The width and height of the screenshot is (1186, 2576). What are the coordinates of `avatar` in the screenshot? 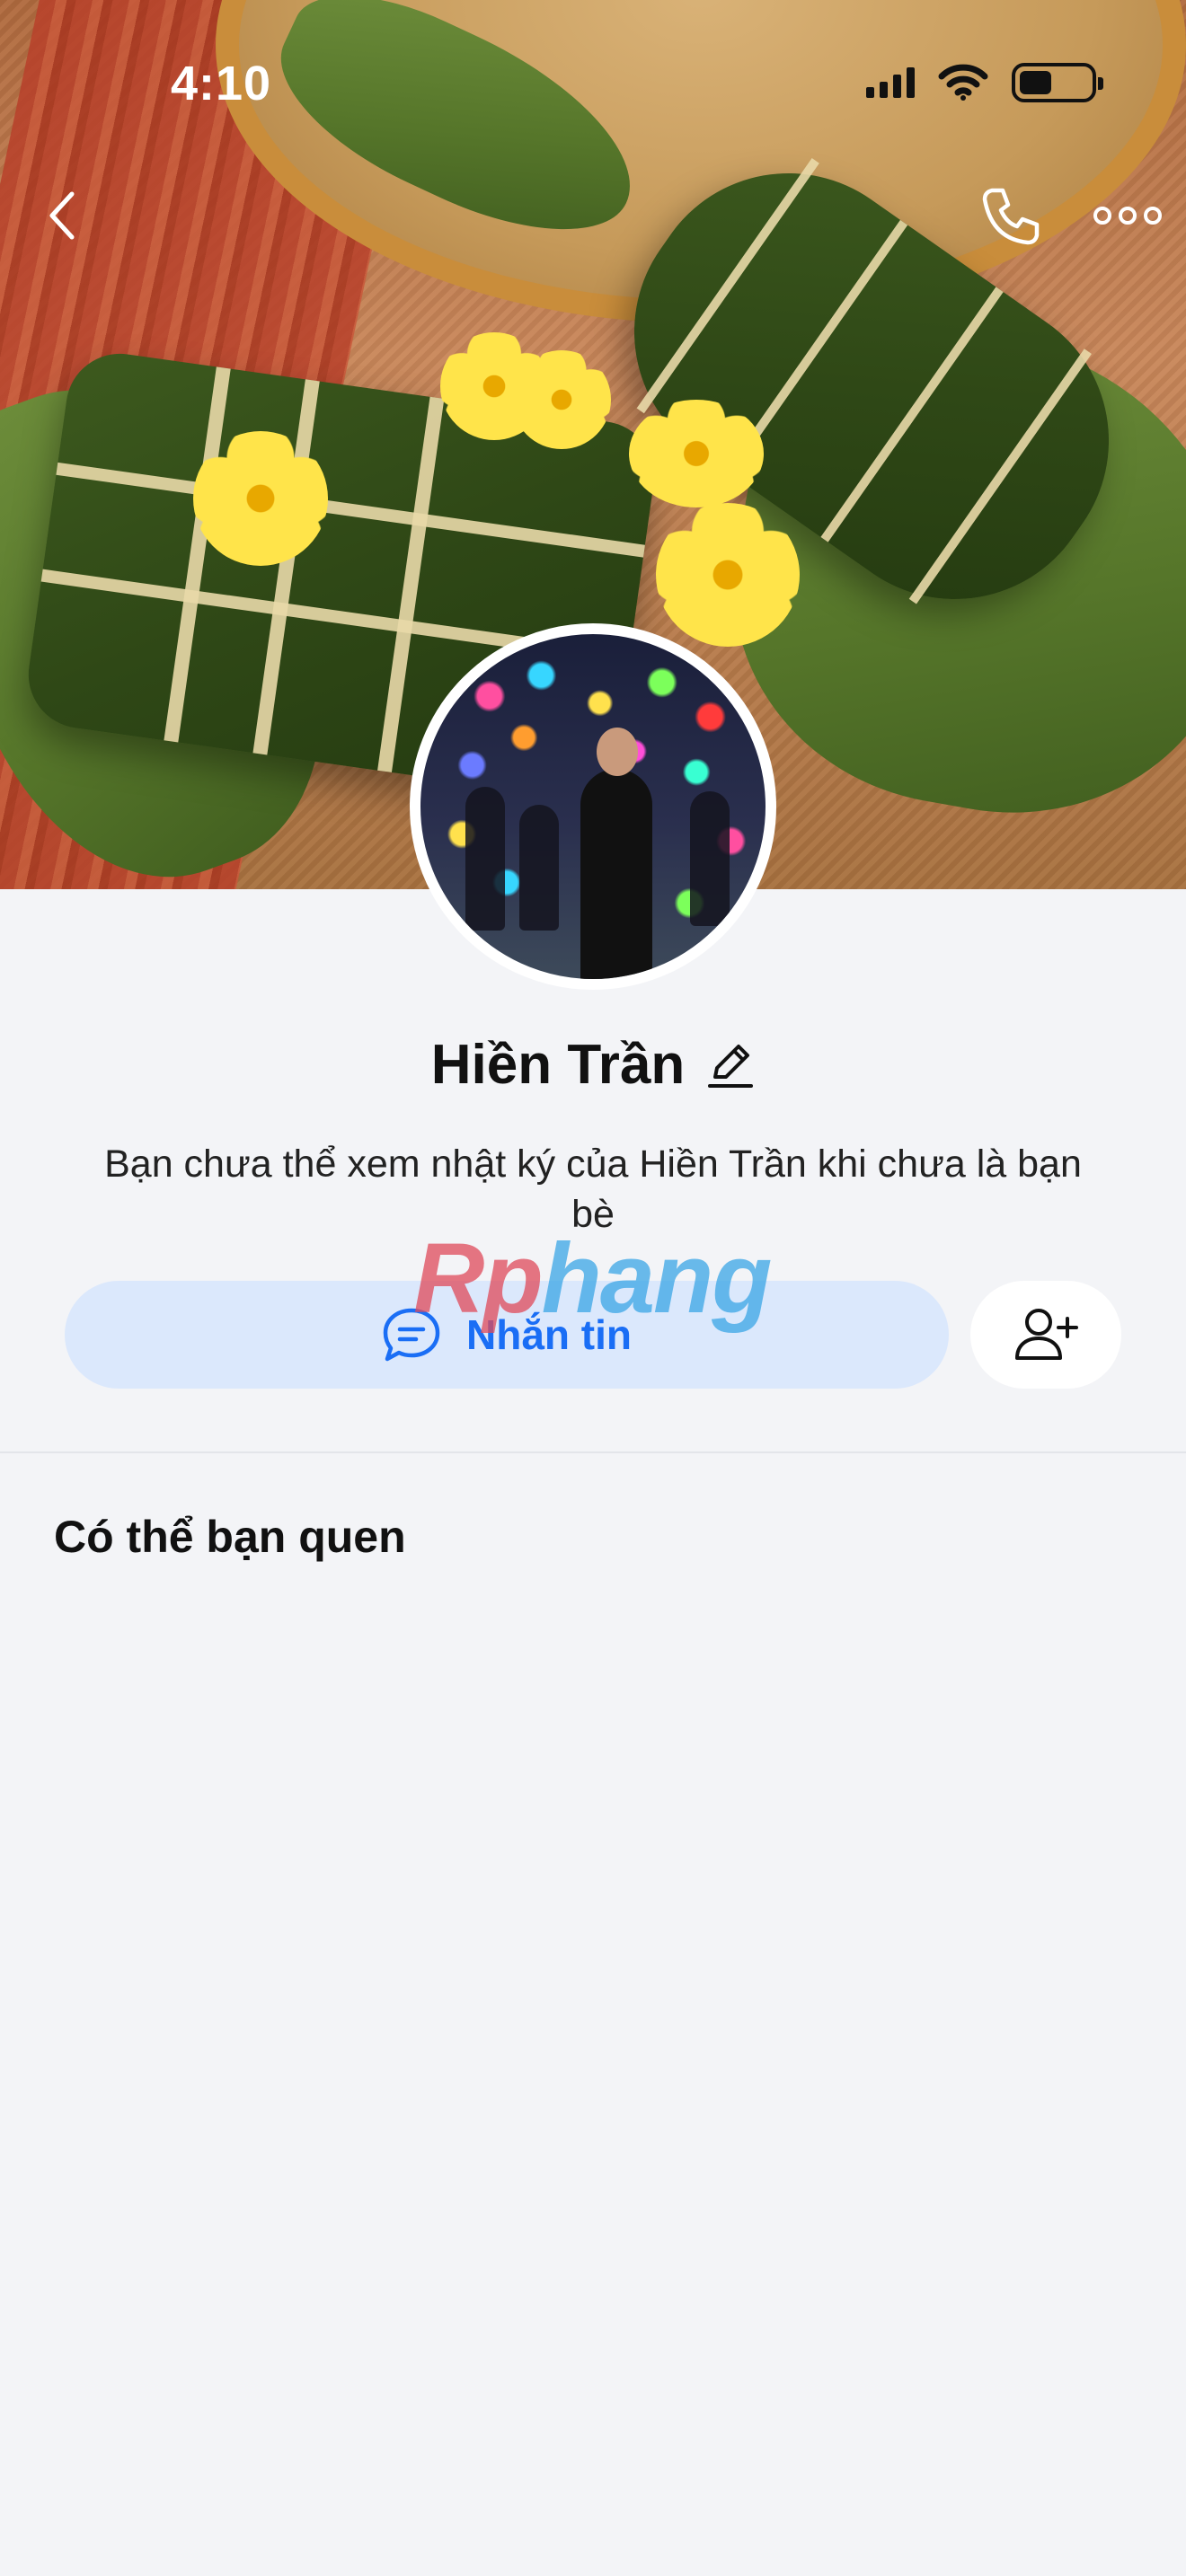 It's located at (593, 806).